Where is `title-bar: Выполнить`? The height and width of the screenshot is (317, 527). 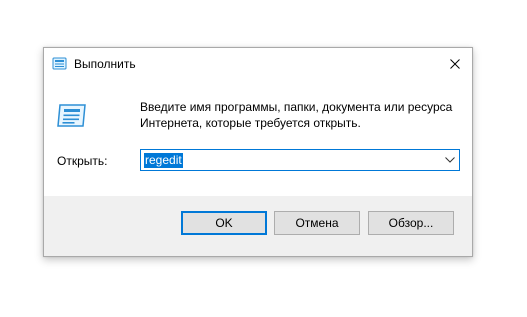 title-bar: Выполнить is located at coordinates (258, 64).